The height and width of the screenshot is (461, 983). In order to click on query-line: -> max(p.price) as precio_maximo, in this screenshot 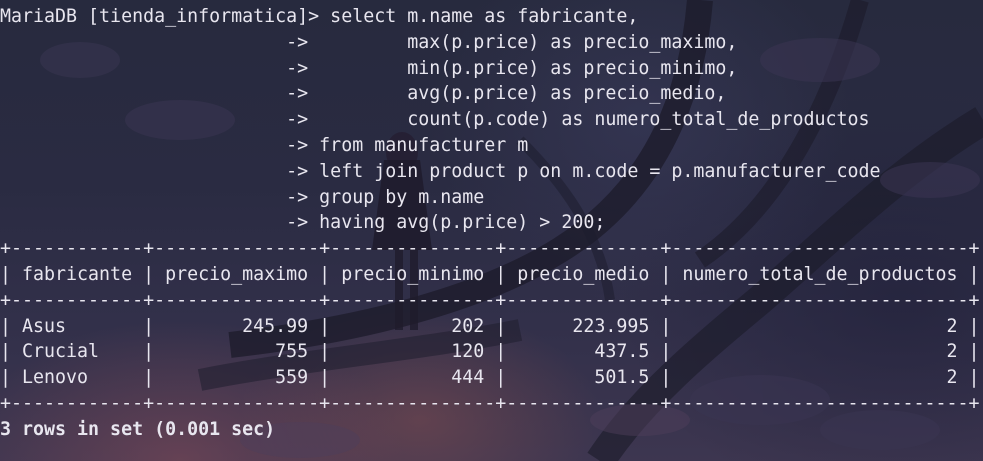, I will do `click(369, 42)`.